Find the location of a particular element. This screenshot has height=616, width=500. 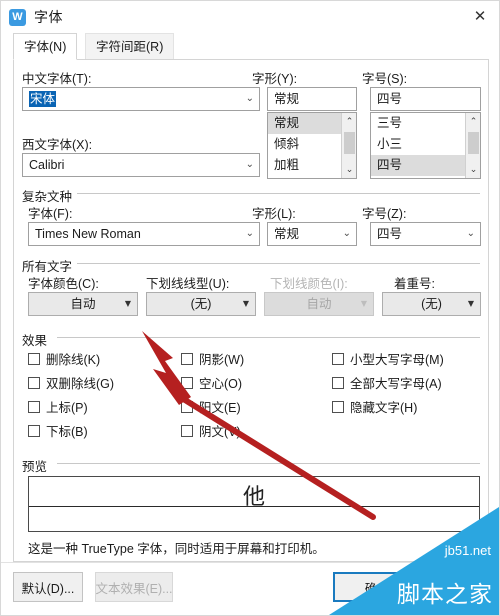

font-style-list: 常规 倾斜 加粗 ⌃ ⌄ is located at coordinates (312, 145).